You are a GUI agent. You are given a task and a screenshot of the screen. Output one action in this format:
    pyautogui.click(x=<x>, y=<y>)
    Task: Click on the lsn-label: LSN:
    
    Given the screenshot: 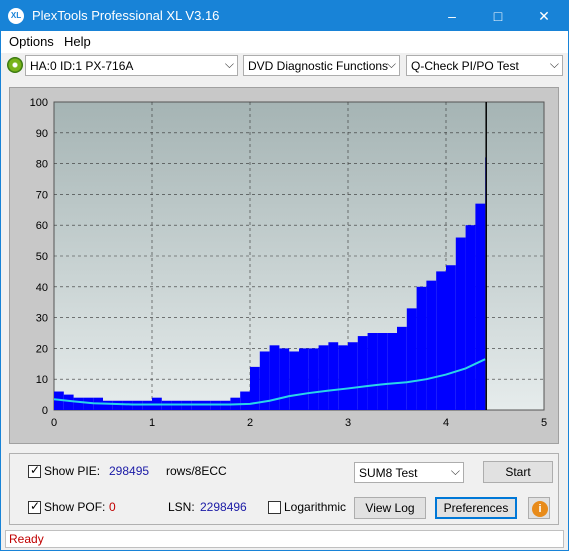 What is the action you would take?
    pyautogui.click(x=181, y=507)
    